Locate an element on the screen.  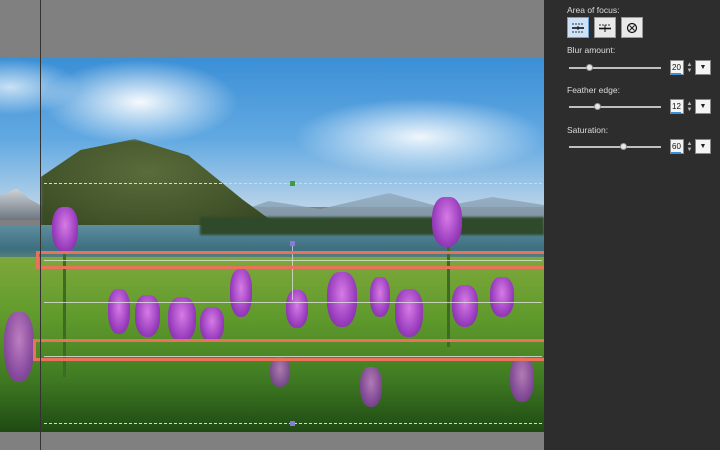
focus-top-handle is located at coordinates (292, 243).